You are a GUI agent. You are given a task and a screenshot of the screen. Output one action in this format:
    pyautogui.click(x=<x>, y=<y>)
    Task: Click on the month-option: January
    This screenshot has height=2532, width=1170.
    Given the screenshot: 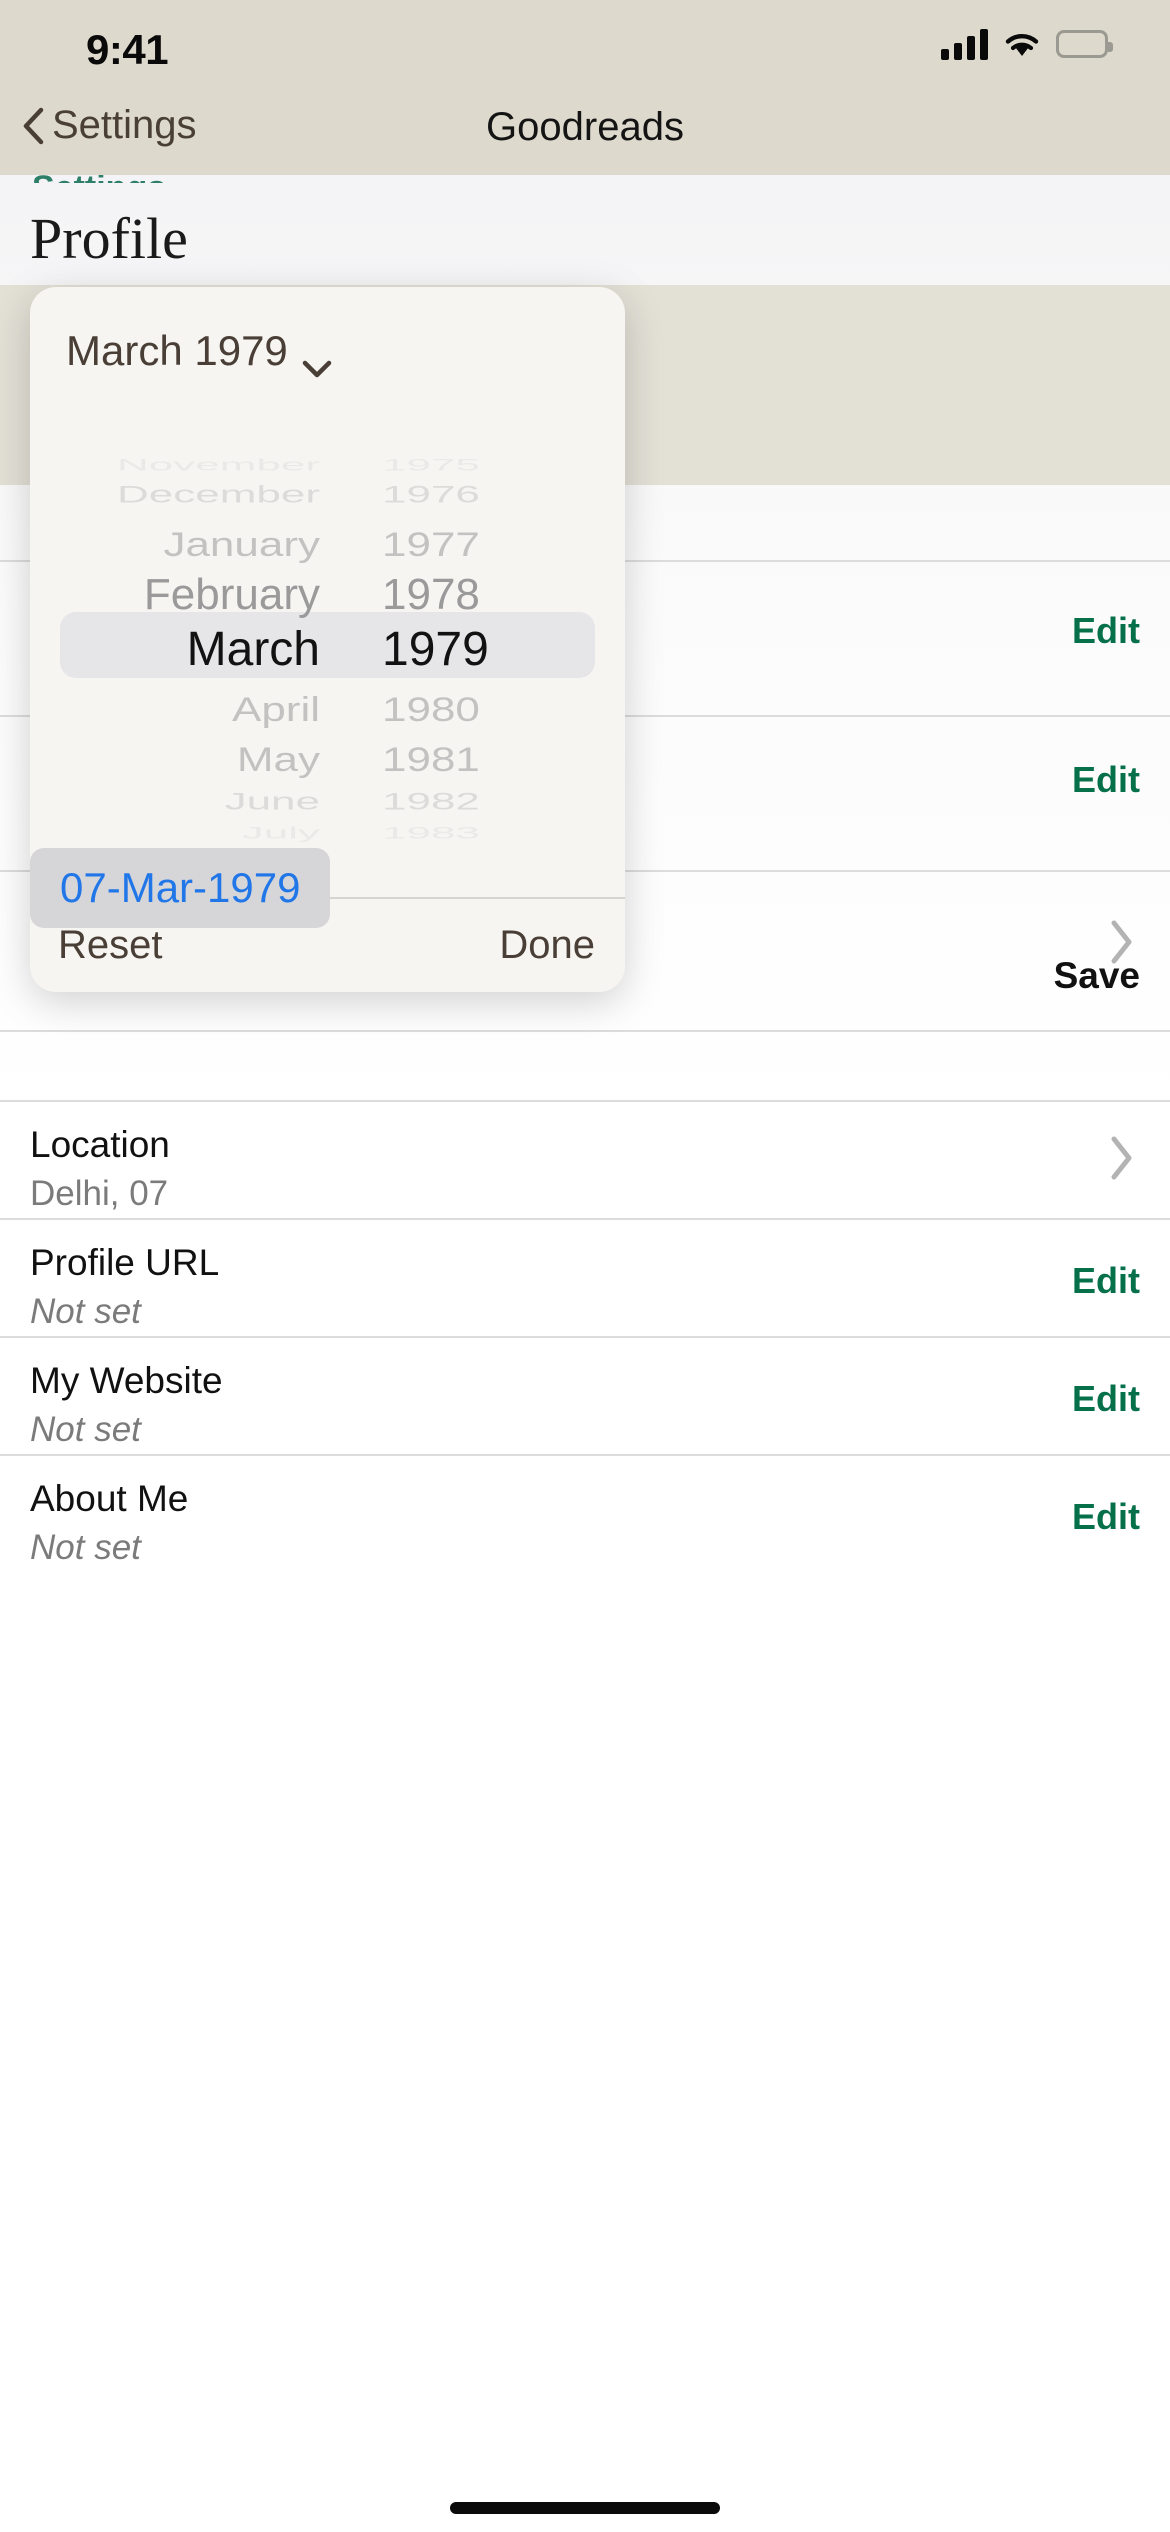 What is the action you would take?
    pyautogui.click(x=195, y=545)
    